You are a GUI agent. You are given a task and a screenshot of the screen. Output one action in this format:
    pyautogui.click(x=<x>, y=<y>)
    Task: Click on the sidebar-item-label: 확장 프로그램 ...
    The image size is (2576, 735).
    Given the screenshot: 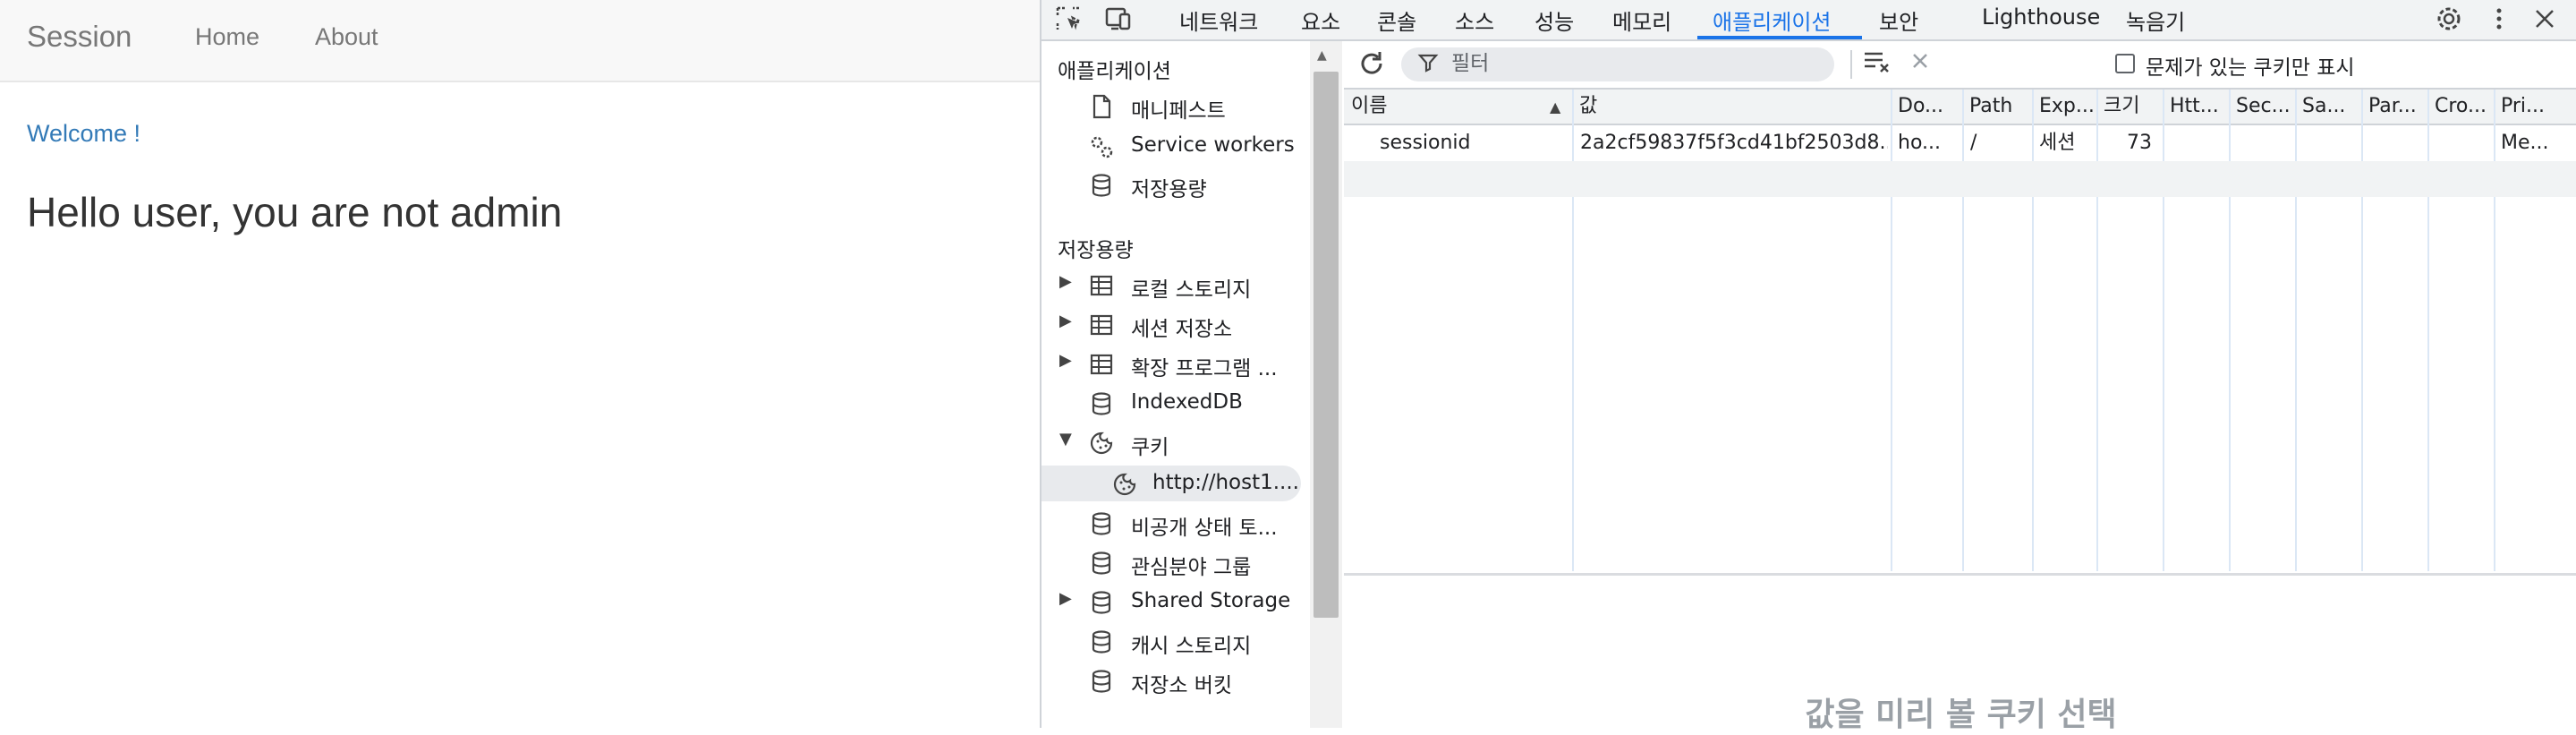 What is the action you would take?
    pyautogui.click(x=1204, y=368)
    